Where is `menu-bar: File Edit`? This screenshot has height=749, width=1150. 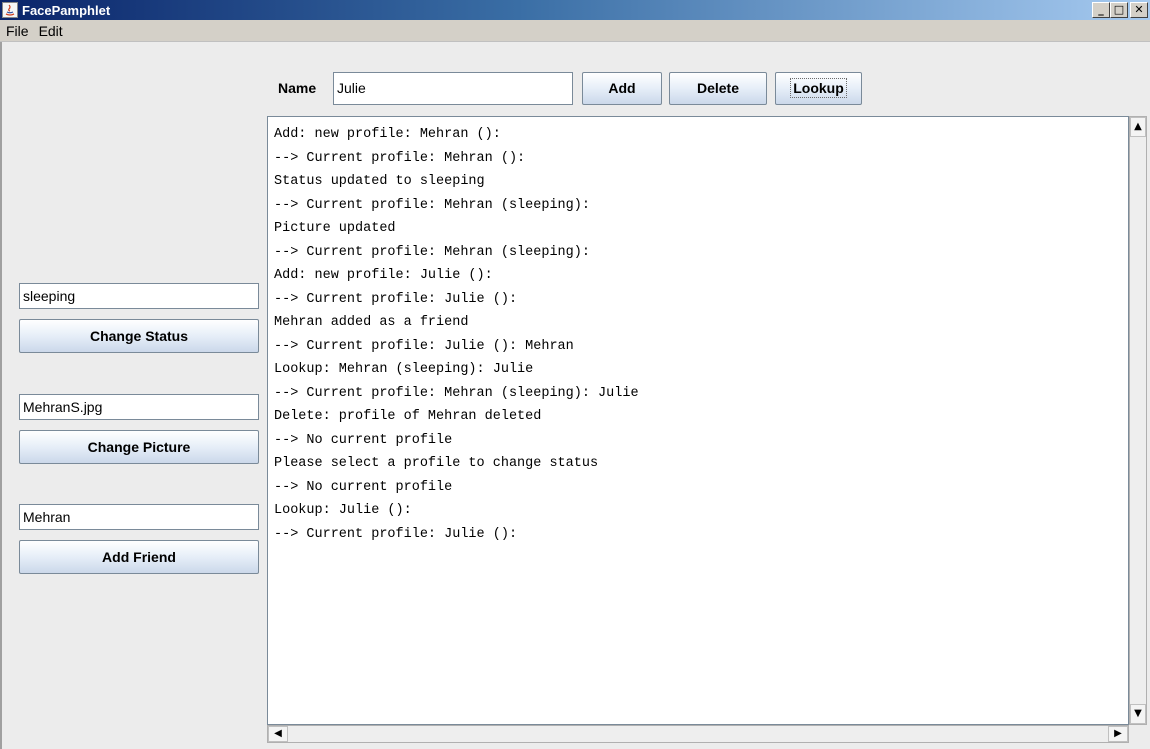
menu-bar: File Edit is located at coordinates (575, 31).